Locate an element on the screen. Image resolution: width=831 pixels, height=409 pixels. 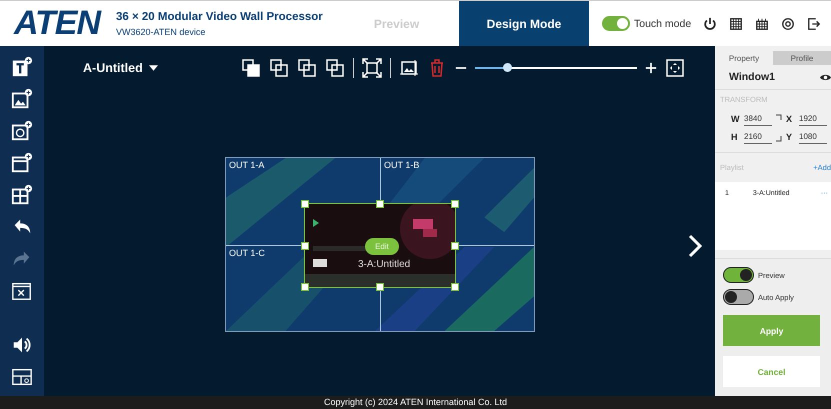
settings-icon is located at coordinates (788, 23).